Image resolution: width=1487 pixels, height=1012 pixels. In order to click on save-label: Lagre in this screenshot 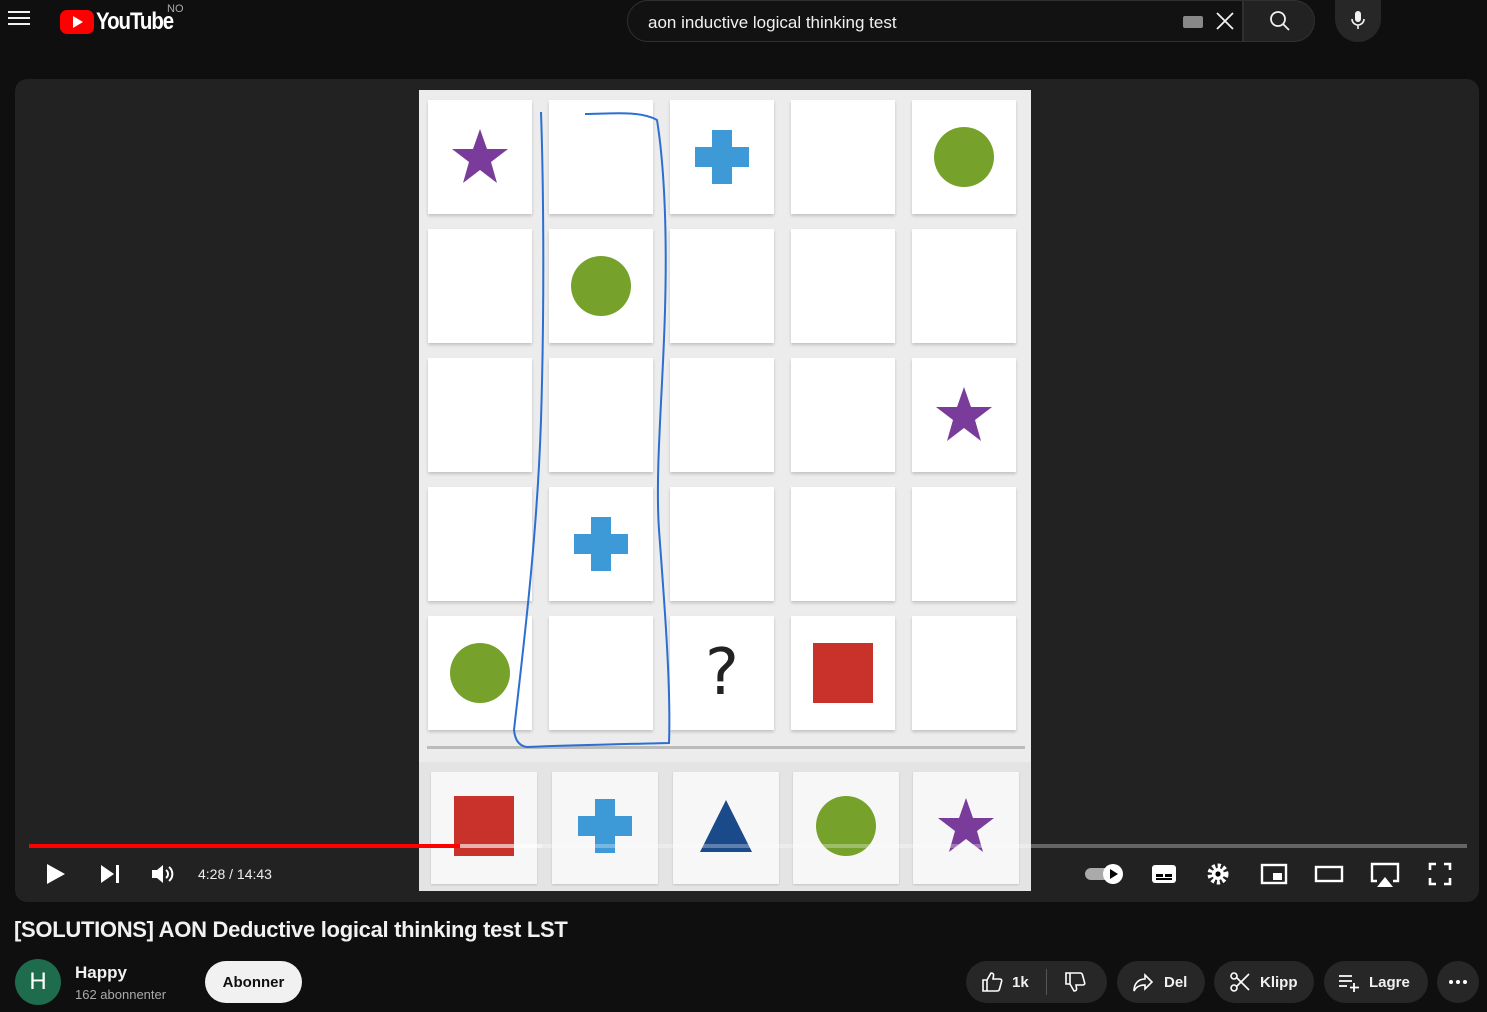, I will do `click(1389, 982)`.